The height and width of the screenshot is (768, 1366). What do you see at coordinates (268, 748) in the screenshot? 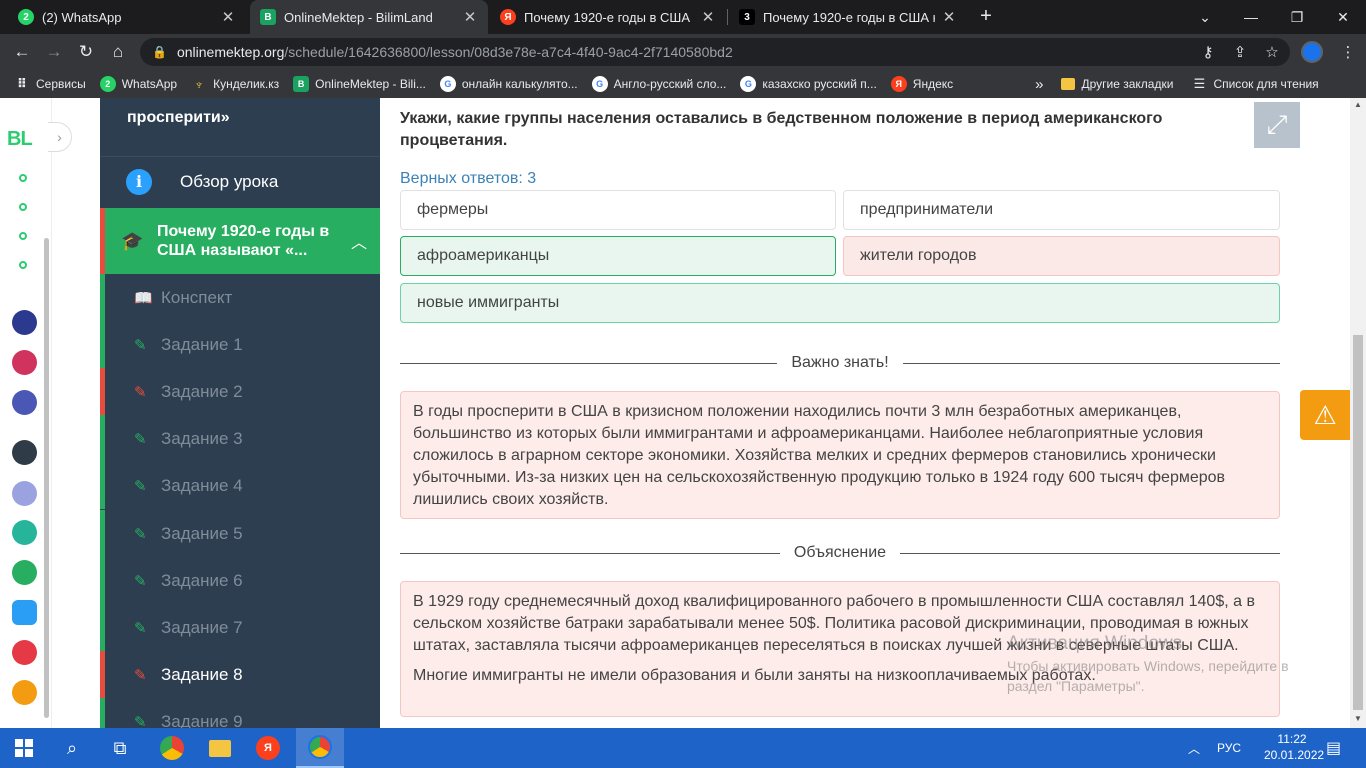
I see `yandex-browser-icon: Я` at bounding box center [268, 748].